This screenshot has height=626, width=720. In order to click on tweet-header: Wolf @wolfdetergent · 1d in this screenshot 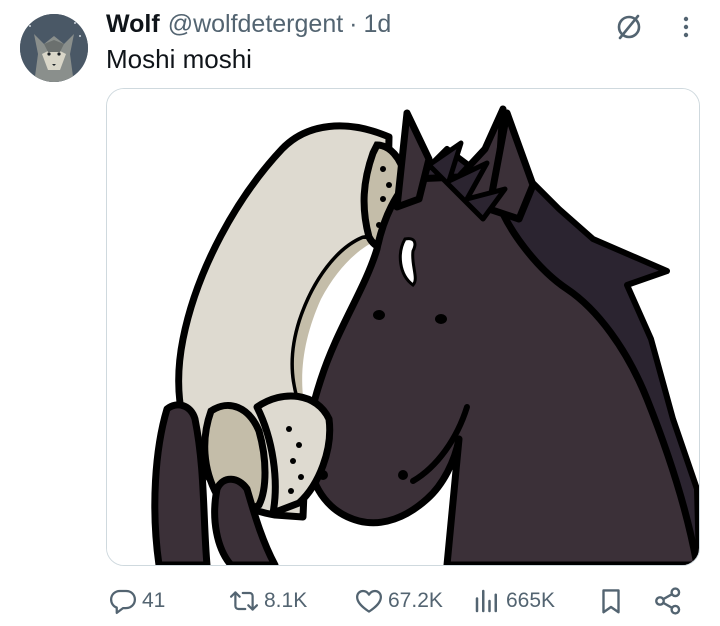, I will do `click(248, 24)`.